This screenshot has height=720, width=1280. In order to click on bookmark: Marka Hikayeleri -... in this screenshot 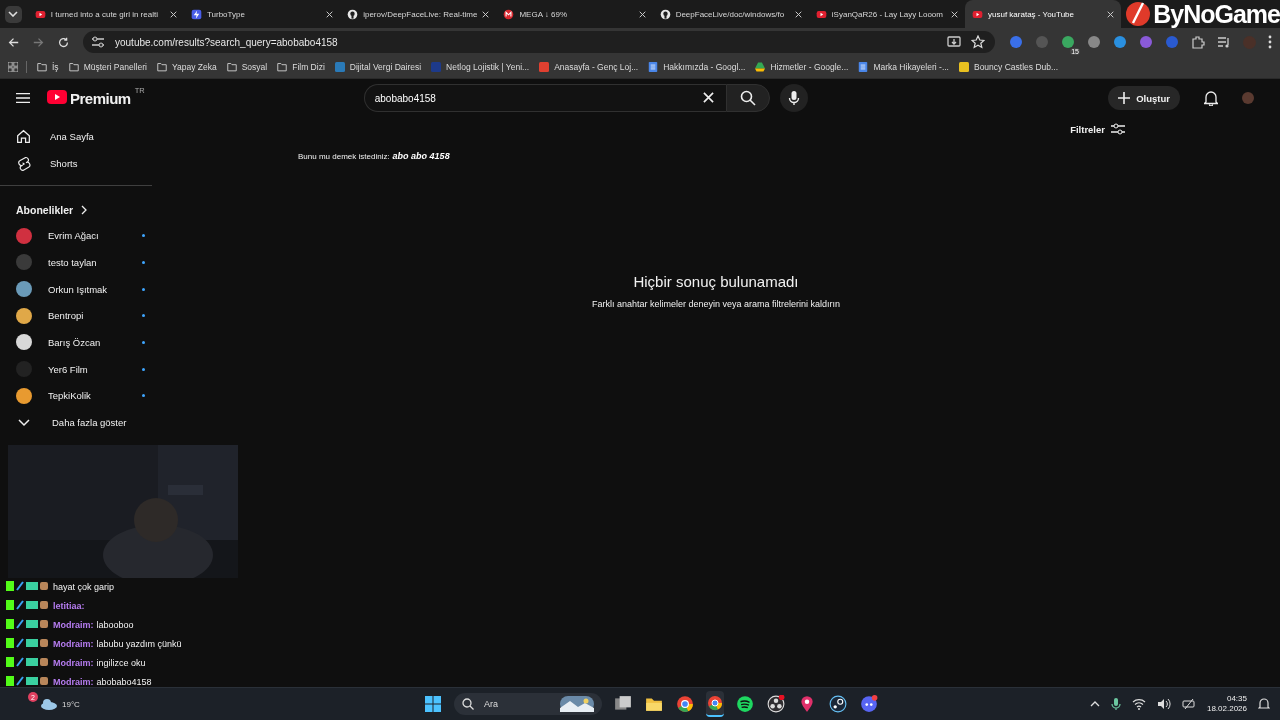, I will do `click(903, 67)`.